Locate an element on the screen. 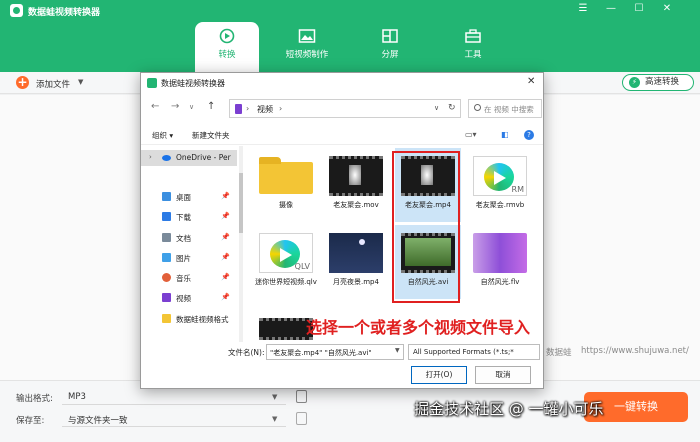  file-name: 老友聚会.mov is located at coordinates (356, 205).